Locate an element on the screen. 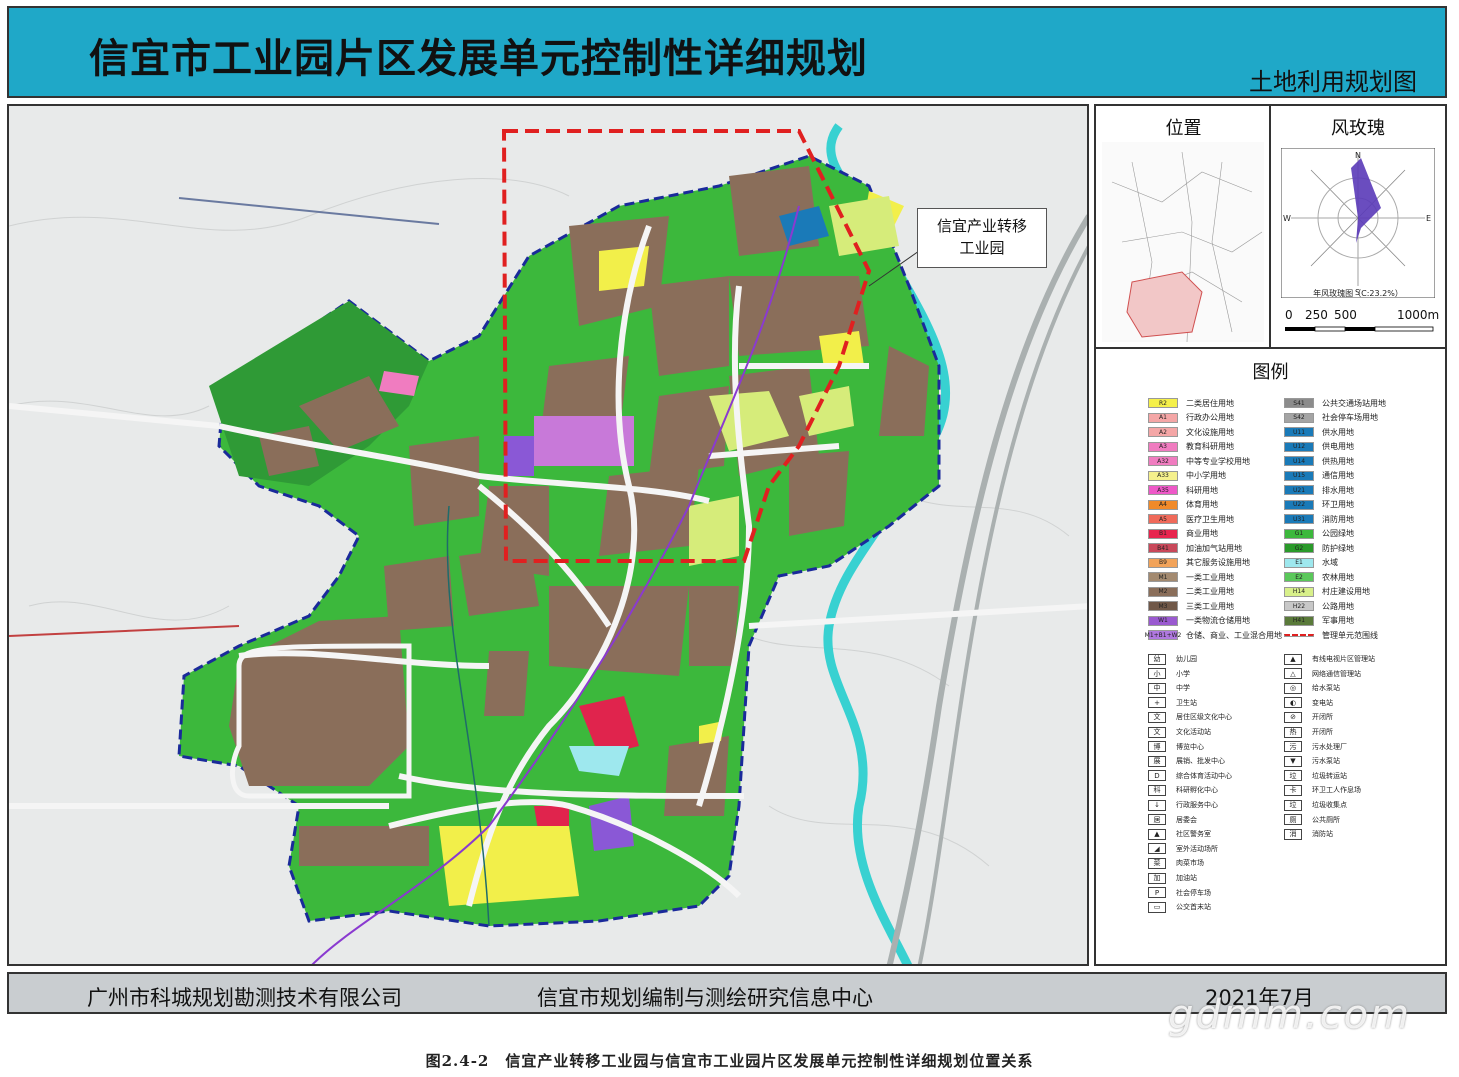 This screenshot has height=1077, width=1459. legend-label: 商业用地 is located at coordinates (1202, 533).